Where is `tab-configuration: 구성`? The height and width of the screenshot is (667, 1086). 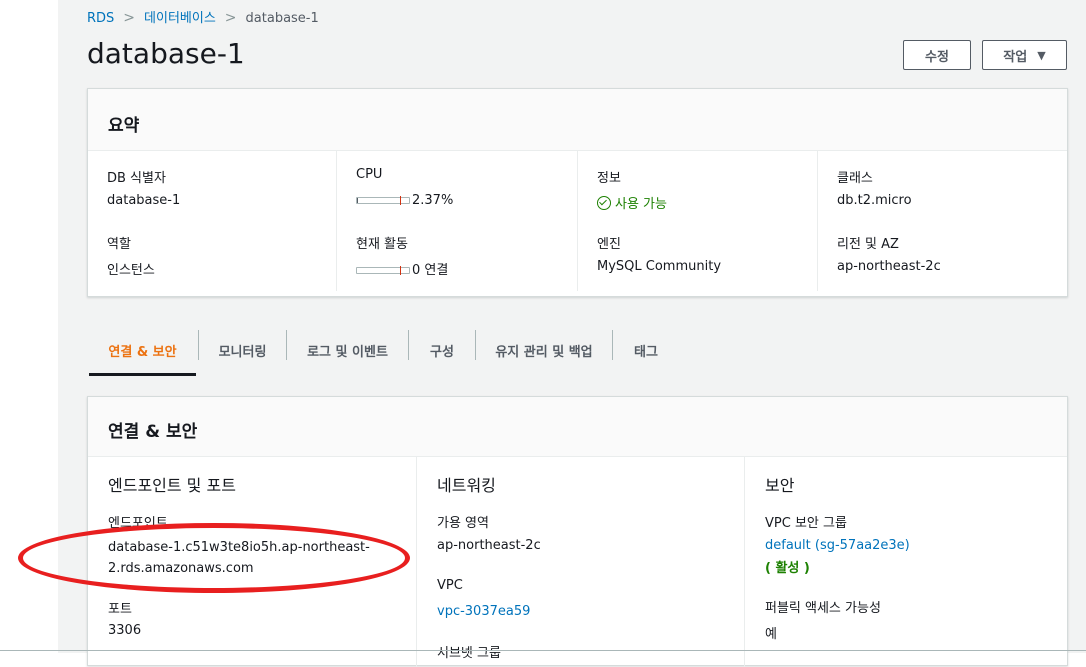
tab-configuration: 구성 is located at coordinates (442, 350).